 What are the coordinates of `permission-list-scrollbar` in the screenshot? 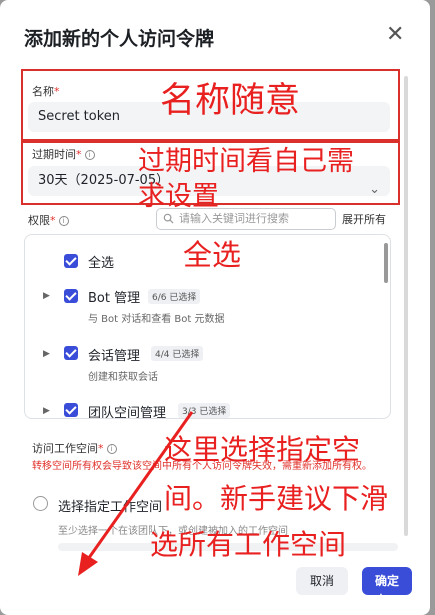 It's located at (386, 263).